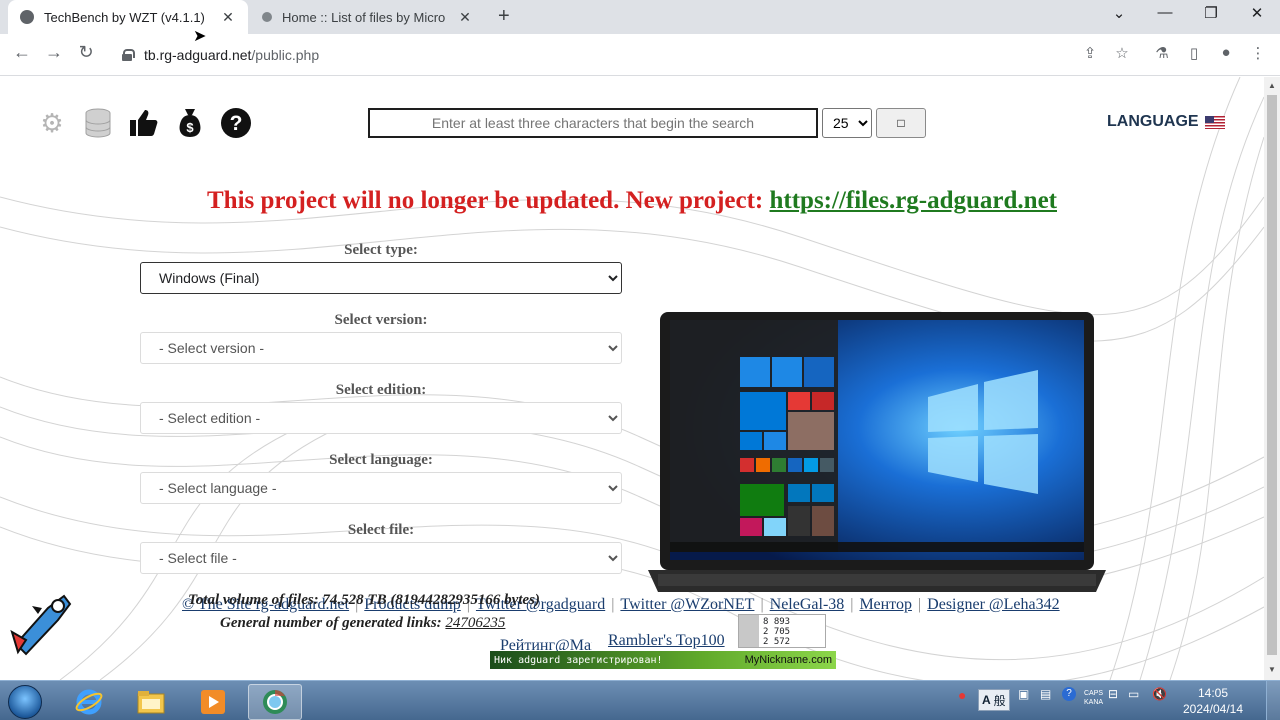  Describe the element at coordinates (381, 278) in the screenshot. I see `type-select: Windows (Final)` at that location.